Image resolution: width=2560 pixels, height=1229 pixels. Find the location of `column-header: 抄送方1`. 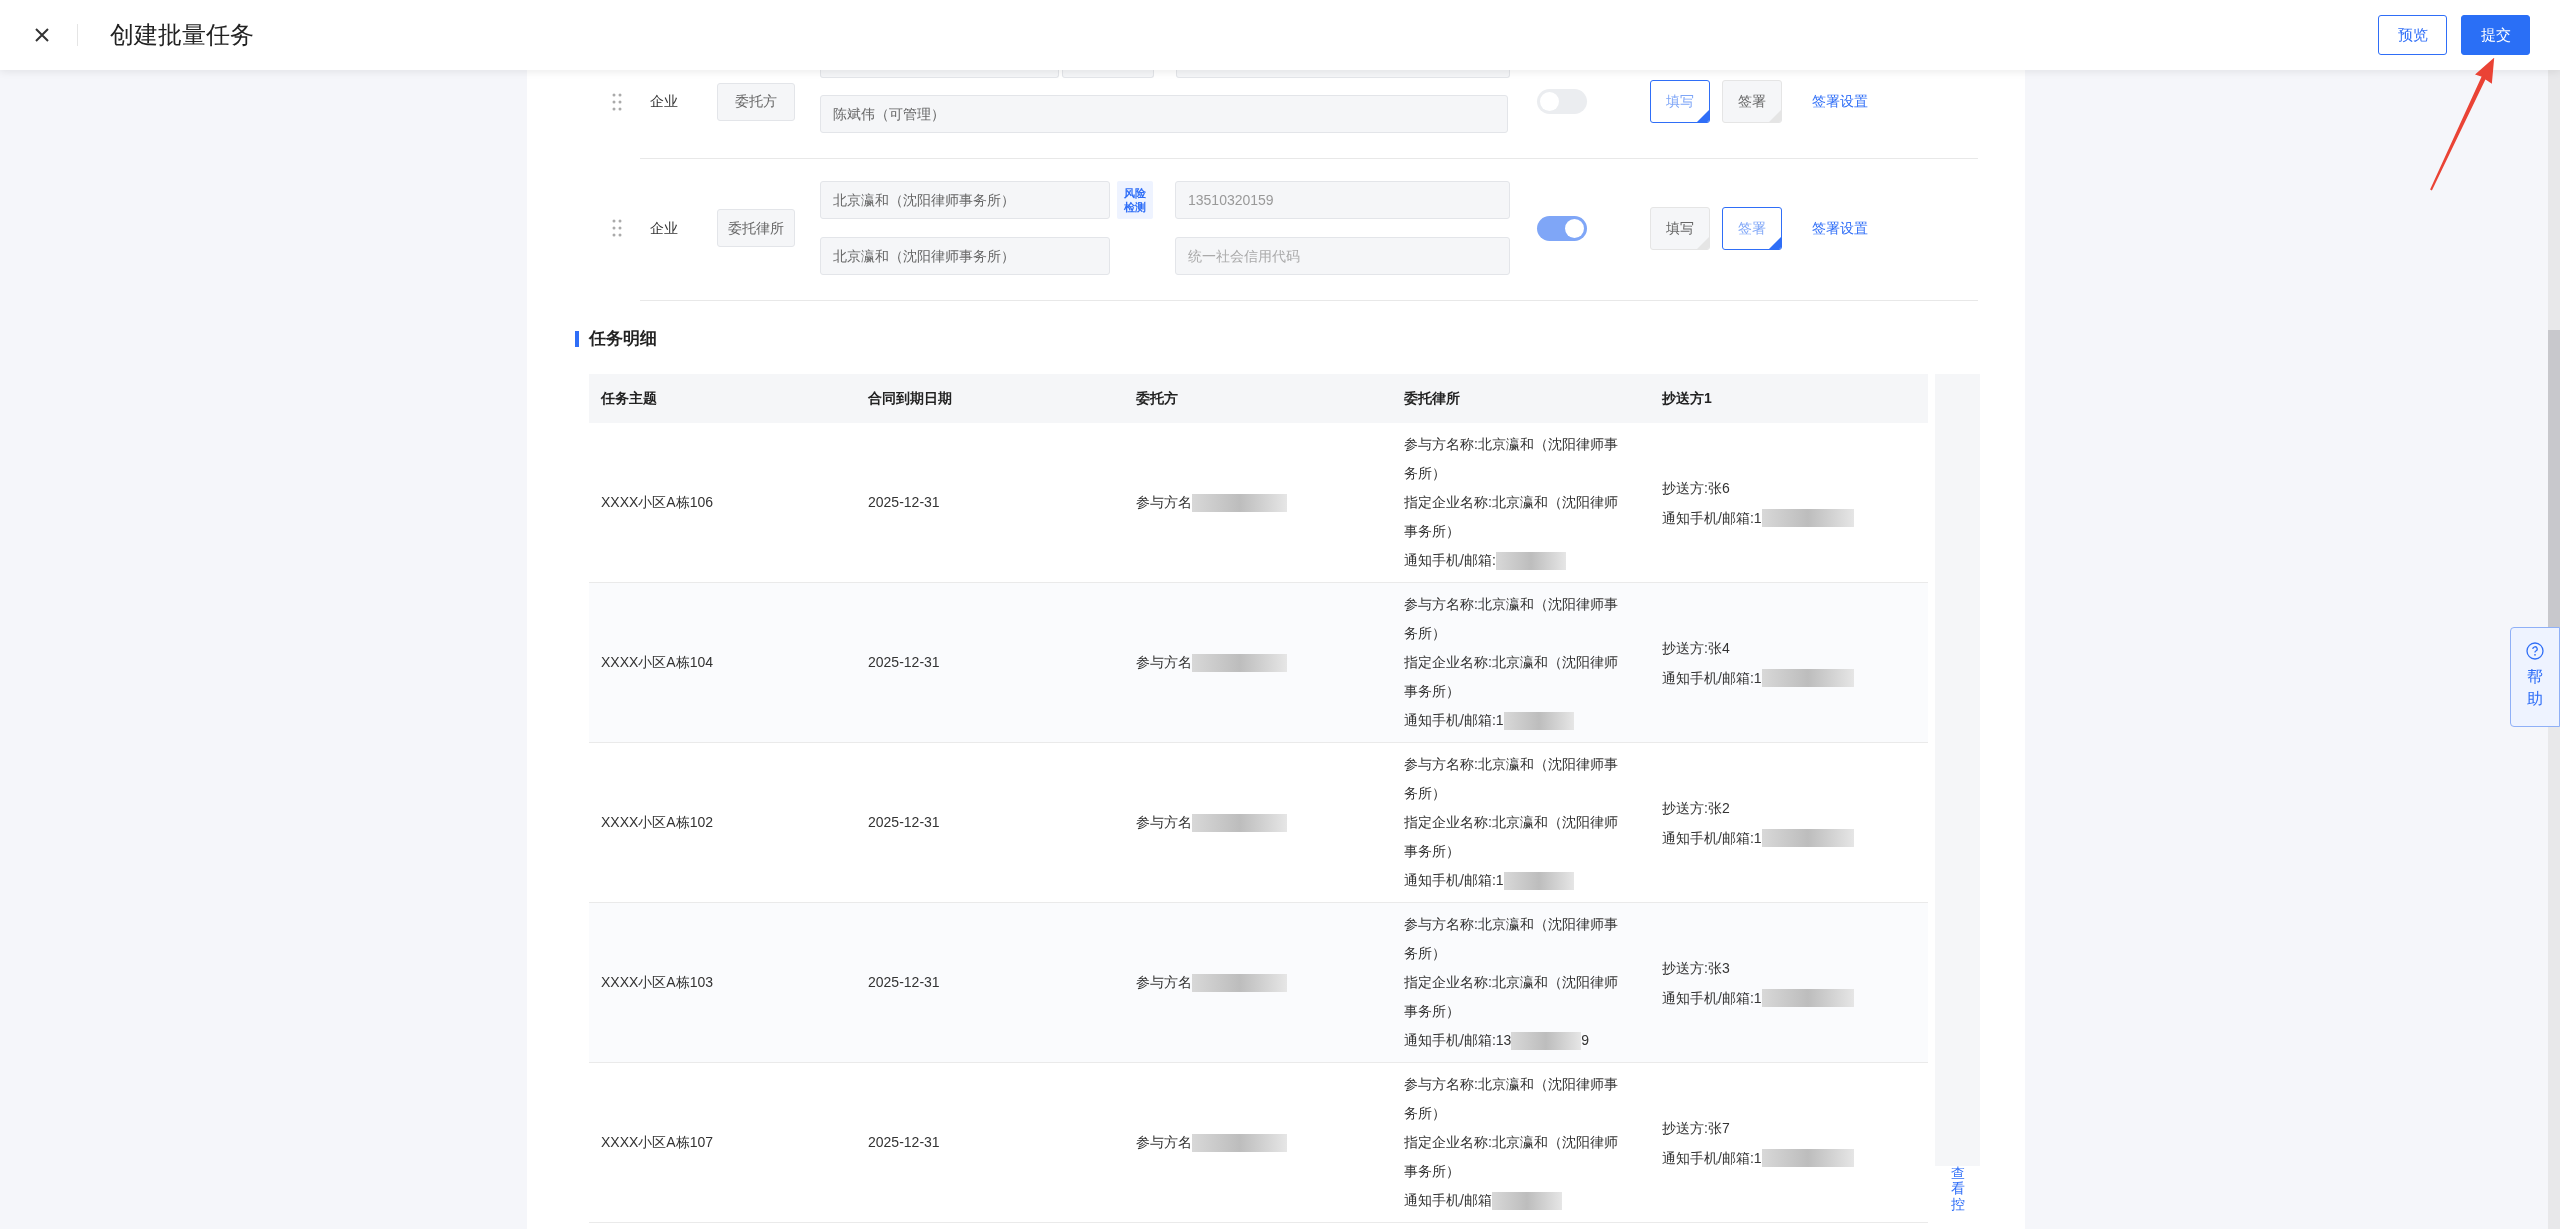

column-header: 抄送方1 is located at coordinates (1687, 398).